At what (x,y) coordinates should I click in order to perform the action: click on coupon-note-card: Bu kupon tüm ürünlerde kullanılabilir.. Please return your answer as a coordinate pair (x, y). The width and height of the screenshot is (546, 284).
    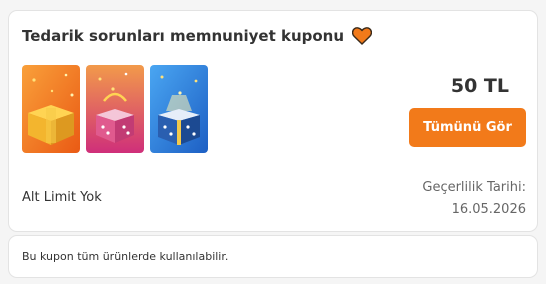
    Looking at the image, I should click on (273, 256).